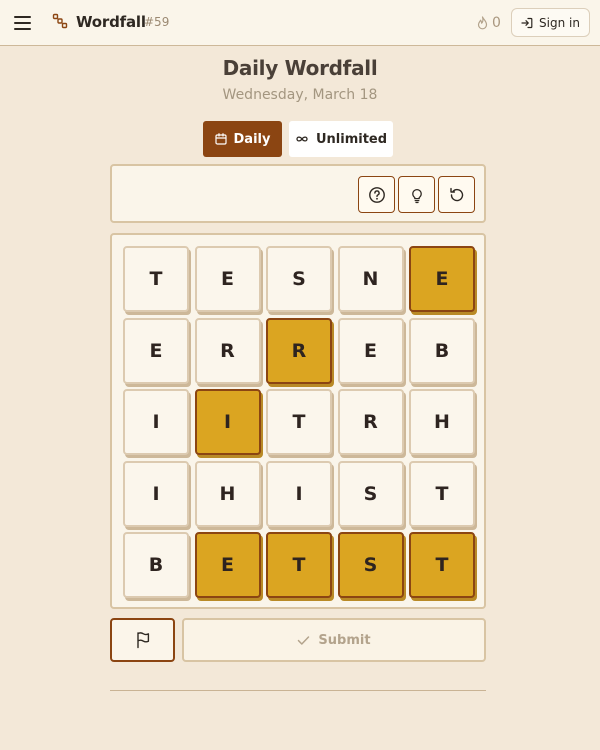  What do you see at coordinates (220, 139) in the screenshot?
I see `calendar-icon` at bounding box center [220, 139].